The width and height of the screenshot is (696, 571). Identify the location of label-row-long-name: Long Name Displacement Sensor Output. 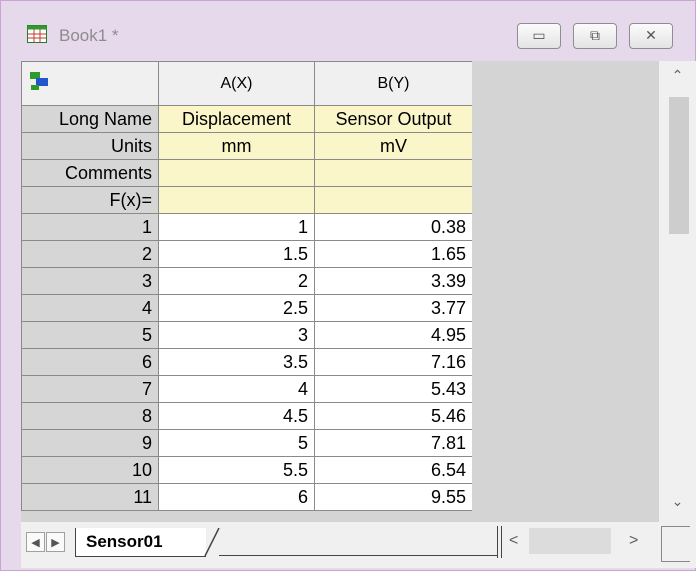
(247, 119).